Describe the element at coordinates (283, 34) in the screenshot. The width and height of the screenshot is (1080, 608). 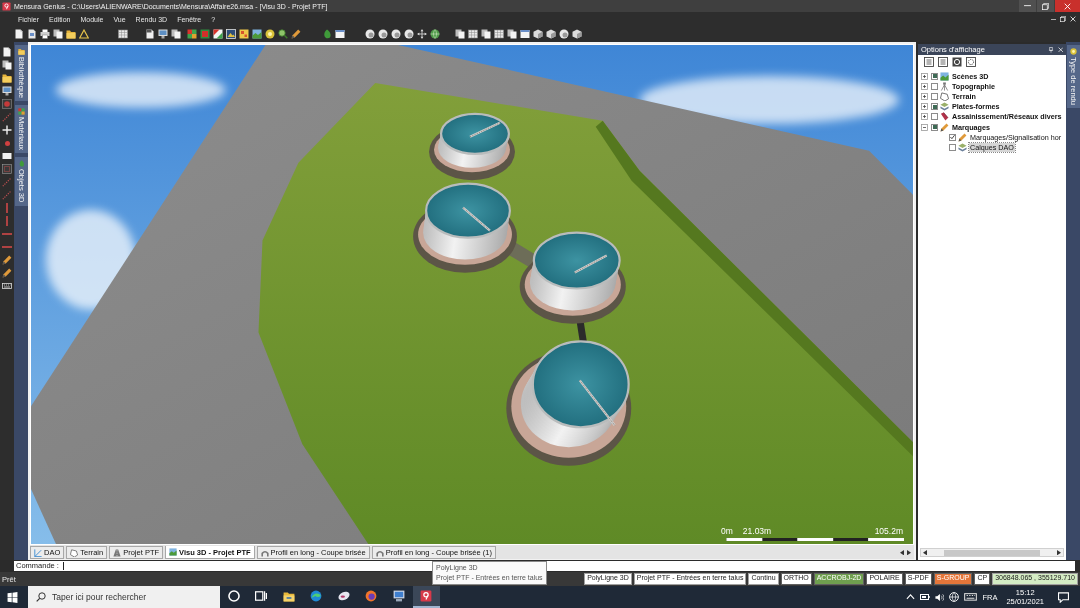
I see `magnifier-icon` at that location.